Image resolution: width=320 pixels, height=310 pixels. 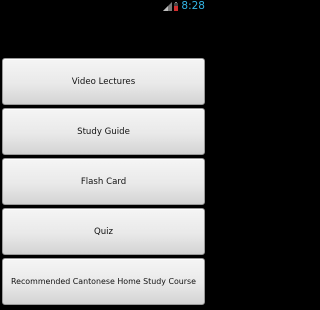 I want to click on menu-item-label: Study Guide, so click(x=103, y=131).